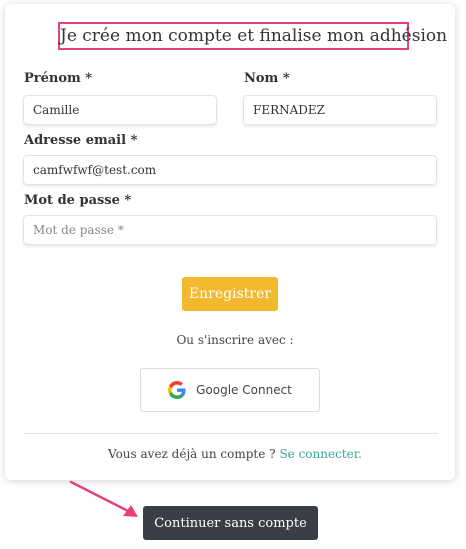 Image resolution: width=466 pixels, height=549 pixels. What do you see at coordinates (320, 454) in the screenshot?
I see `login-link: Se connecter.` at bounding box center [320, 454].